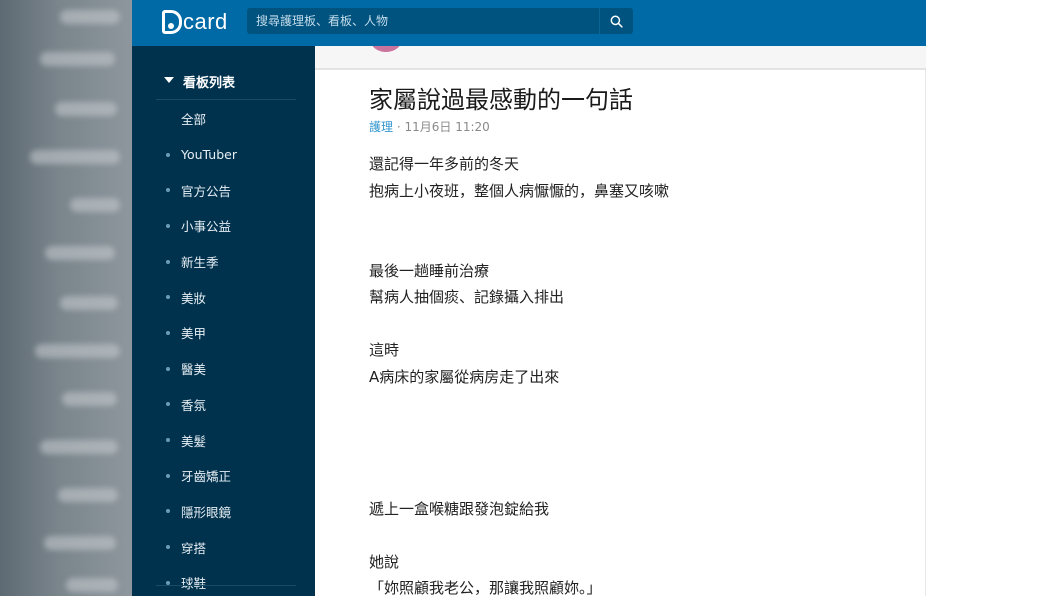  Describe the element at coordinates (209, 83) in the screenshot. I see `board-list-header: 看板列表` at that location.